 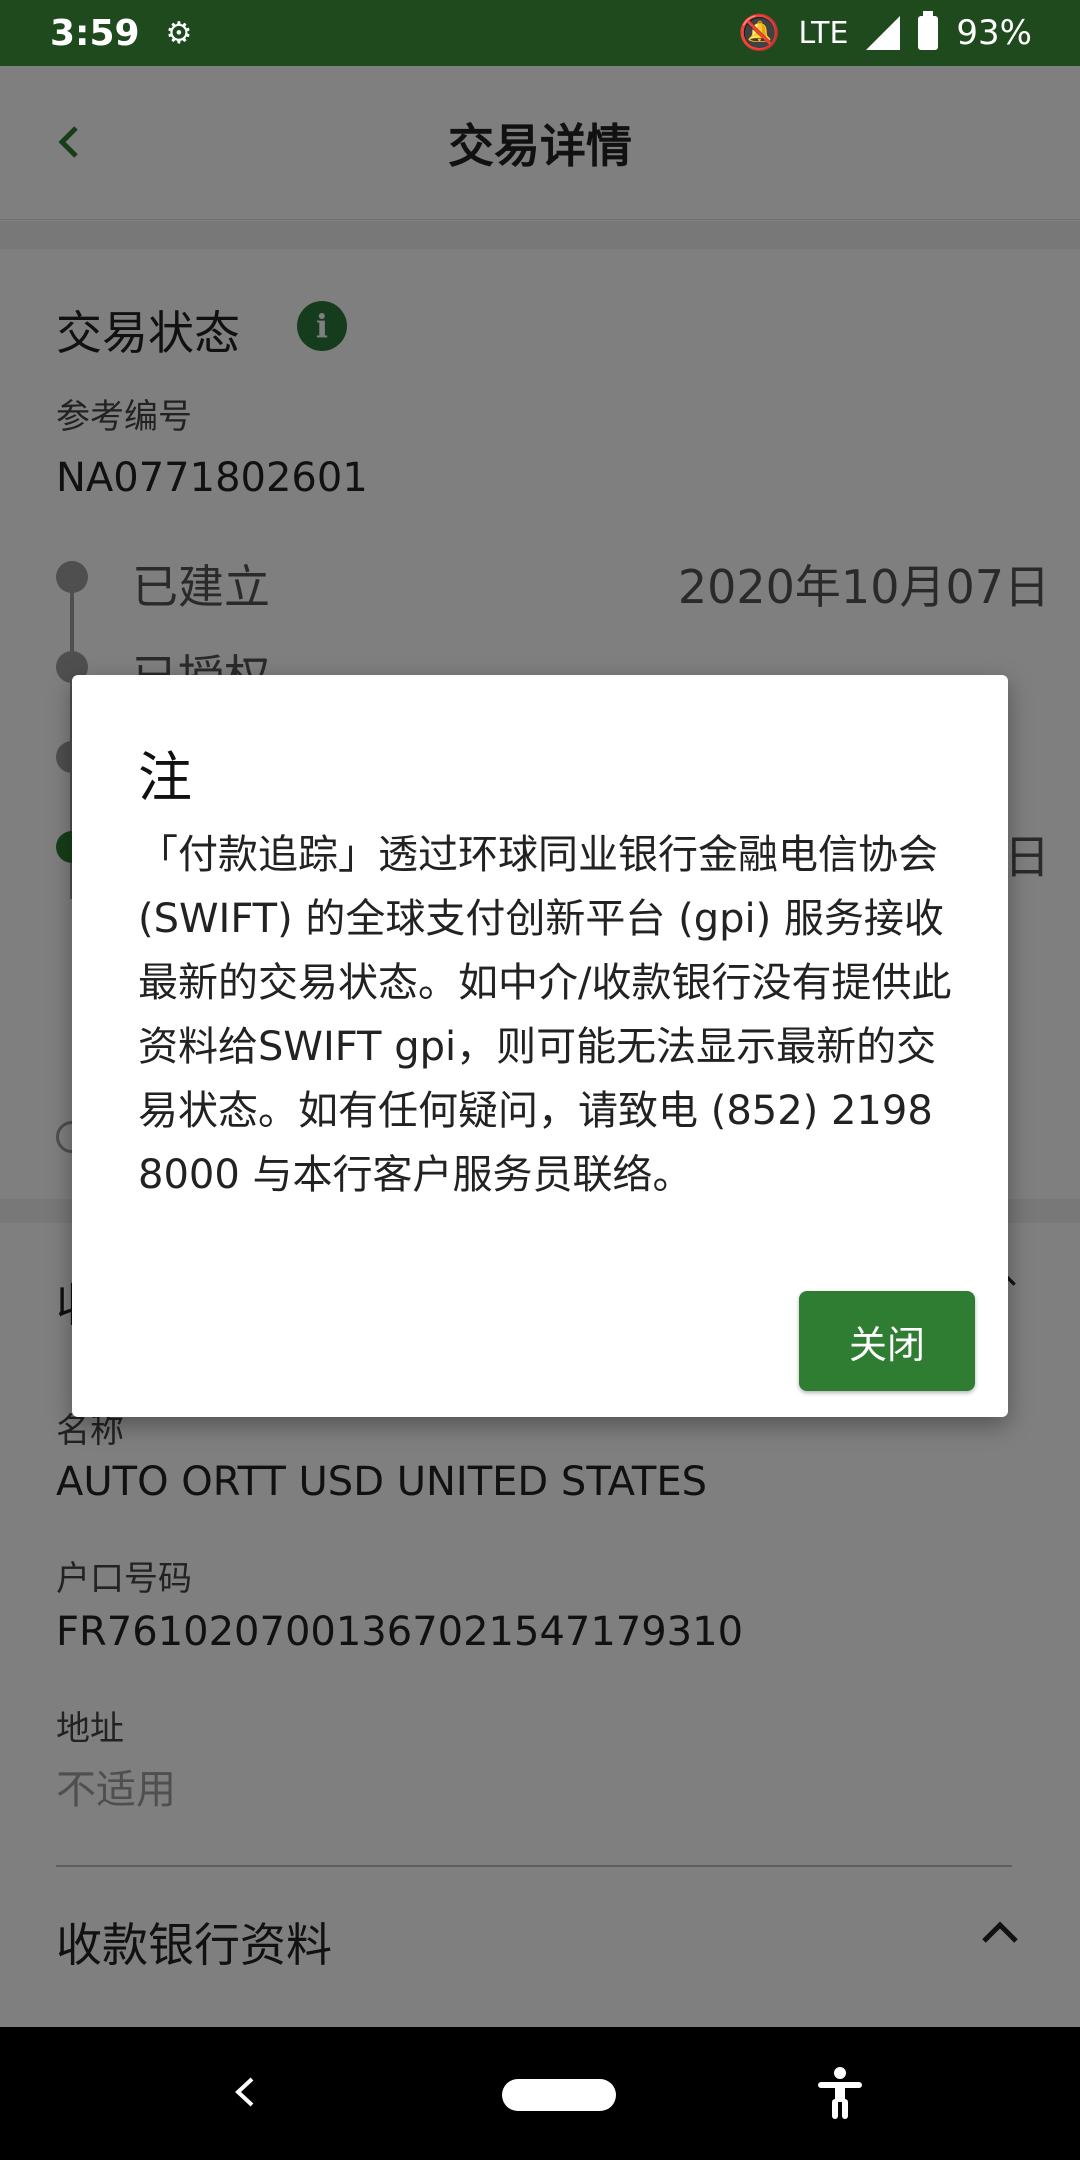 I want to click on battery-percent: 93%, so click(x=994, y=33).